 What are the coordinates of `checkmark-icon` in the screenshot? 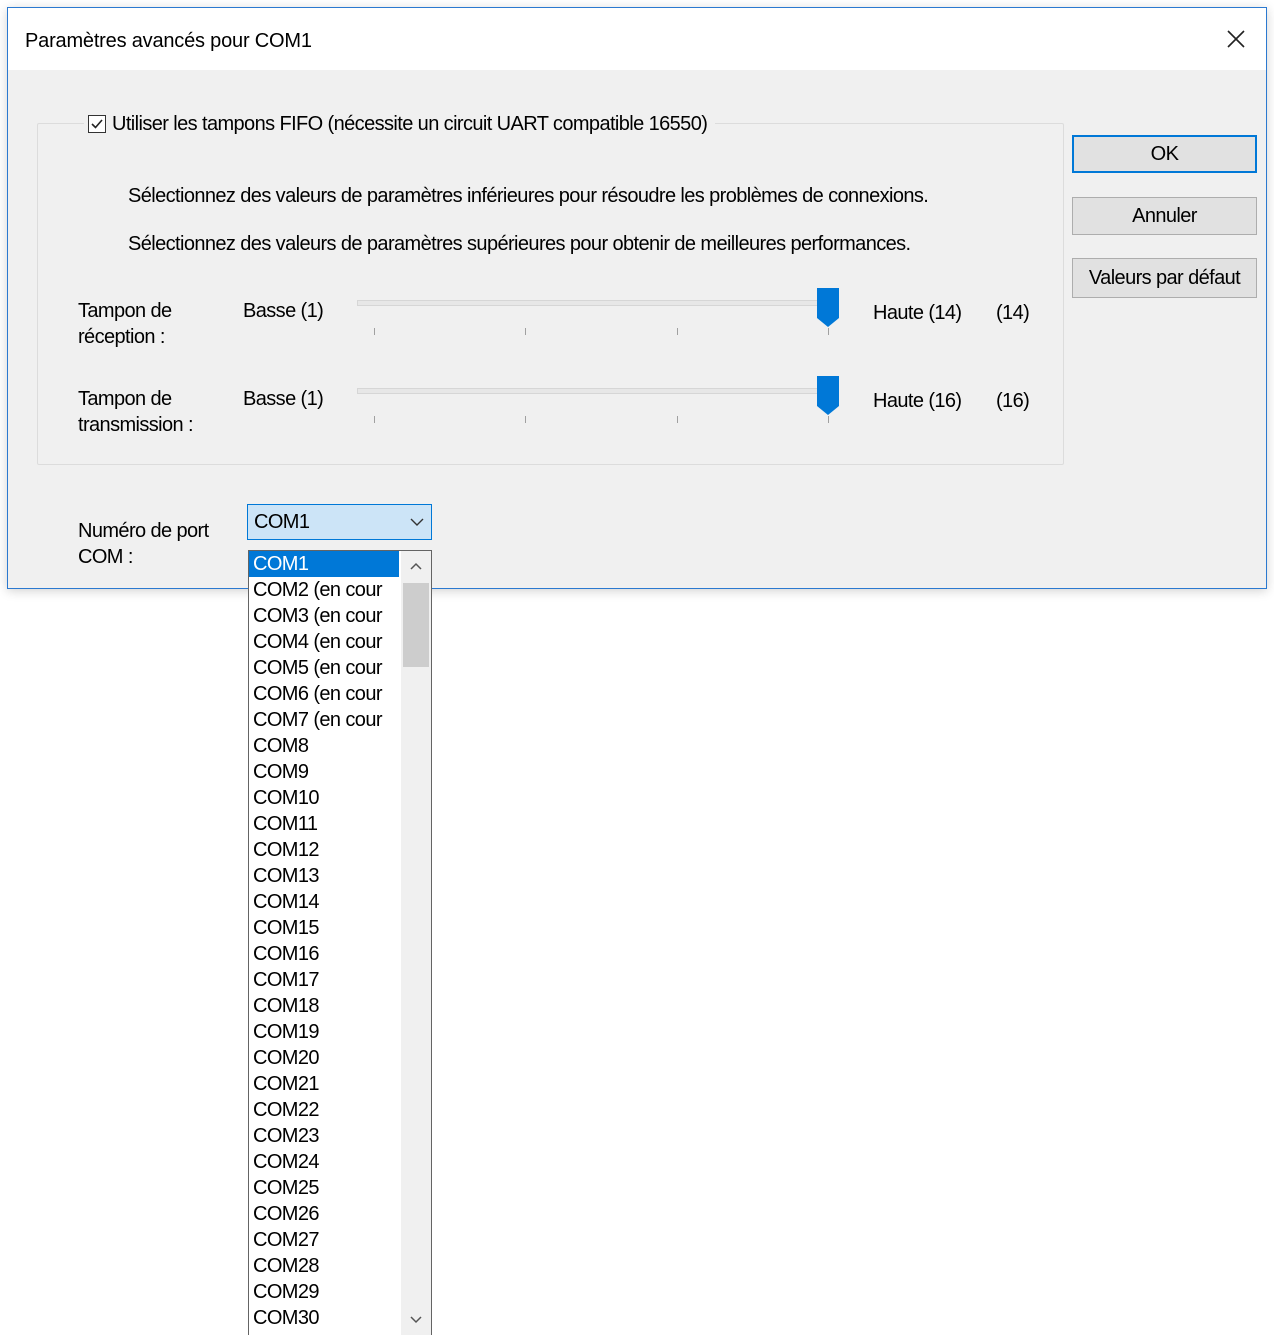 It's located at (97, 124).